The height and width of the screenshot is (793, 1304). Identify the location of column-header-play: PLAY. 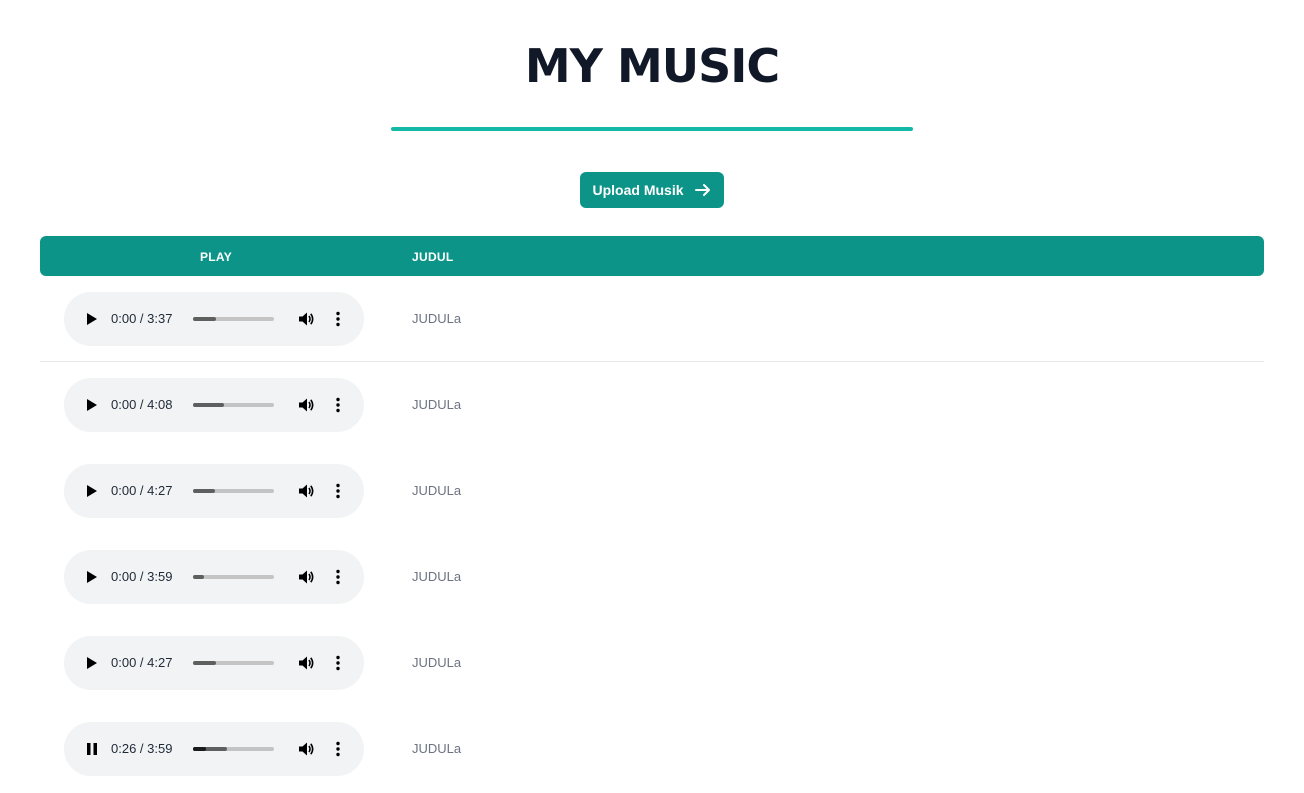
(216, 257).